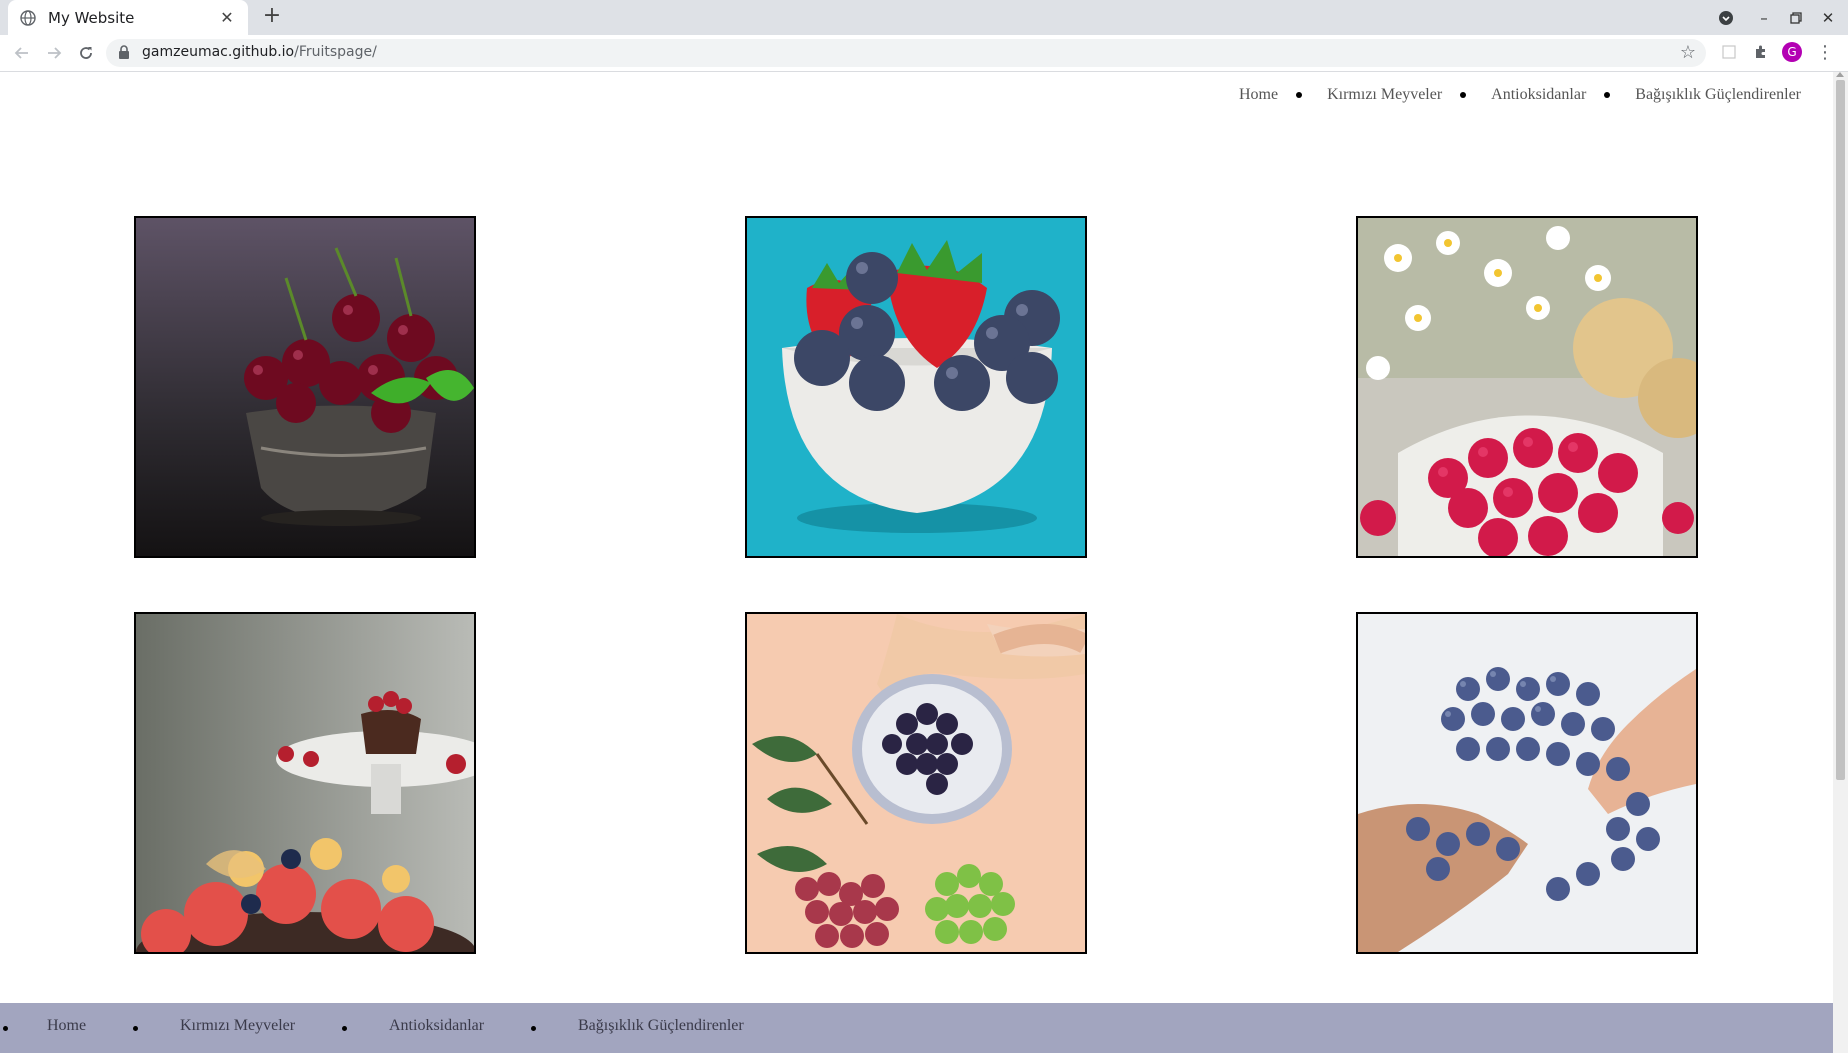 The height and width of the screenshot is (1053, 1848). Describe the element at coordinates (1527, 783) in the screenshot. I see `blueberries-hands-photo` at that location.